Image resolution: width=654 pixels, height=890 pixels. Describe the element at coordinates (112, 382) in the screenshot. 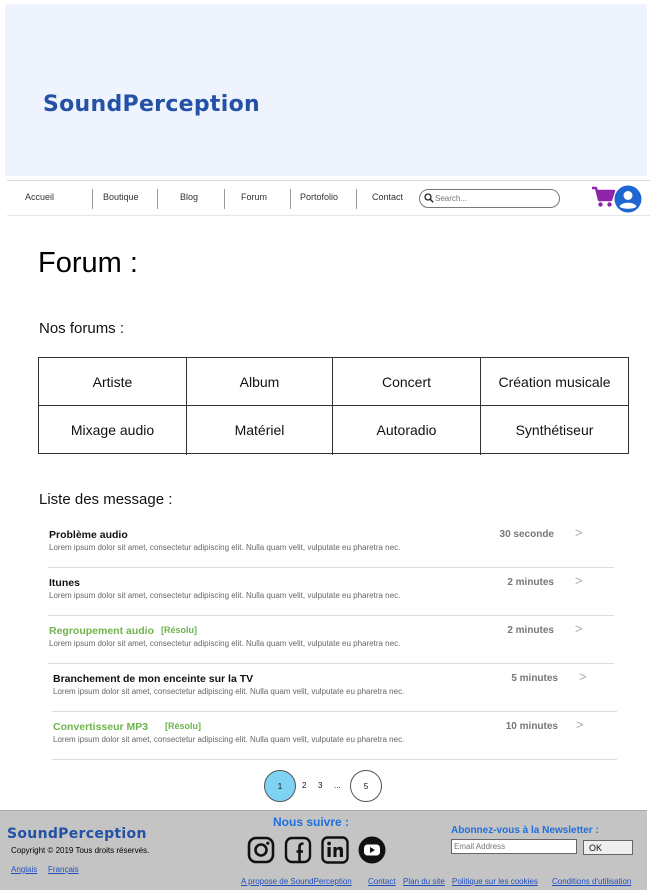

I see `forum-artiste: Artiste` at that location.